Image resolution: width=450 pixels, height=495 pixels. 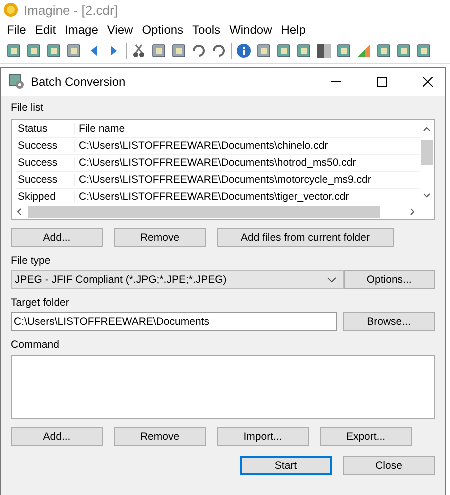 I want to click on file-type-dropdown: JPEG - JFIF Compliant (*.JPG;*.JPE;*.JPEG), so click(x=177, y=279).